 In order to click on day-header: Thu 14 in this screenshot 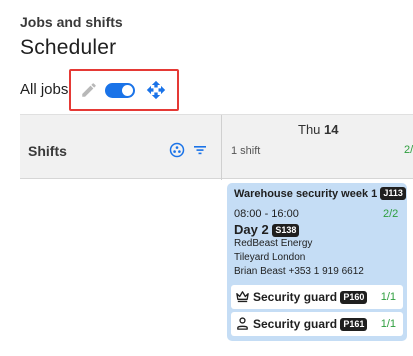, I will do `click(318, 129)`.